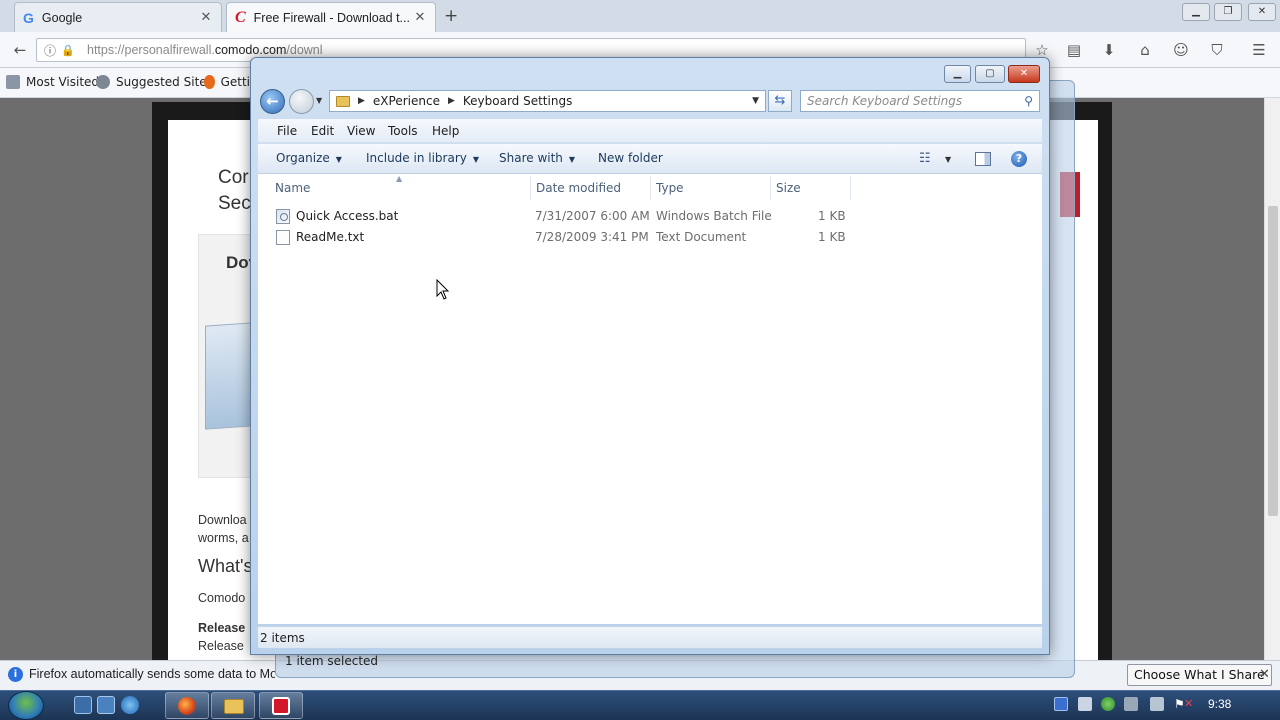  Describe the element at coordinates (15, 674) in the screenshot. I see `info-icon: i` at that location.